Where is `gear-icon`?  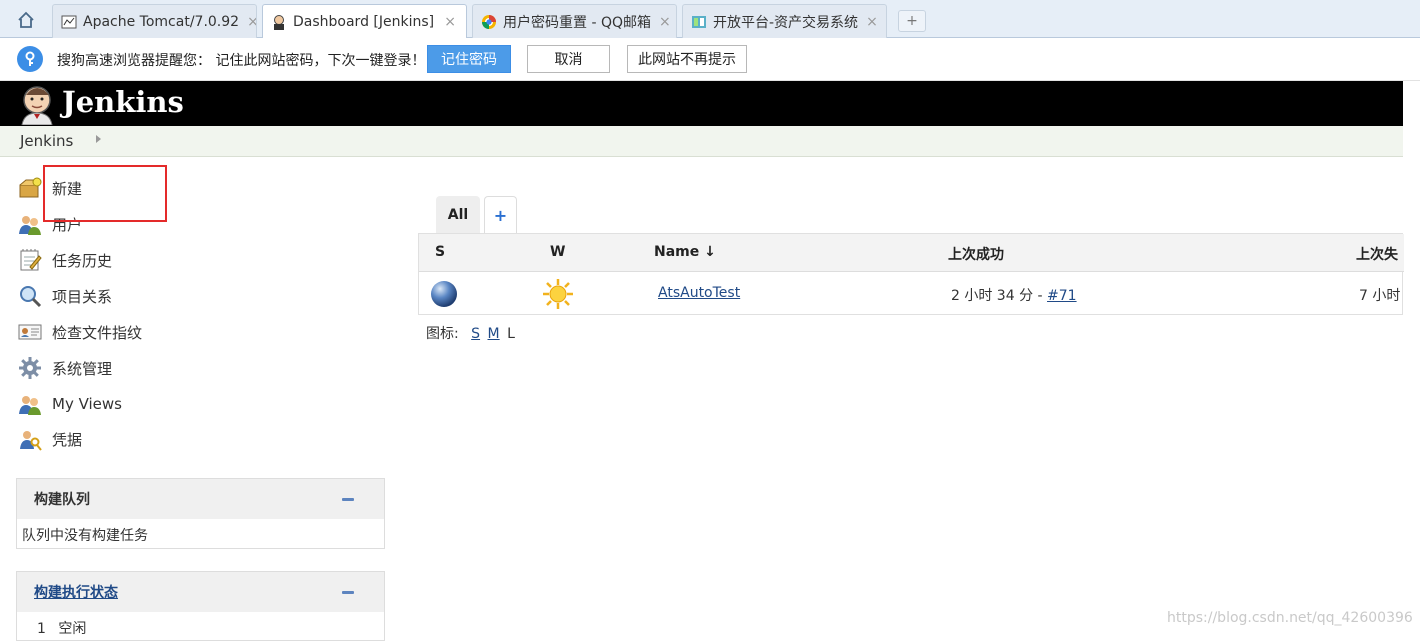 gear-icon is located at coordinates (30, 368).